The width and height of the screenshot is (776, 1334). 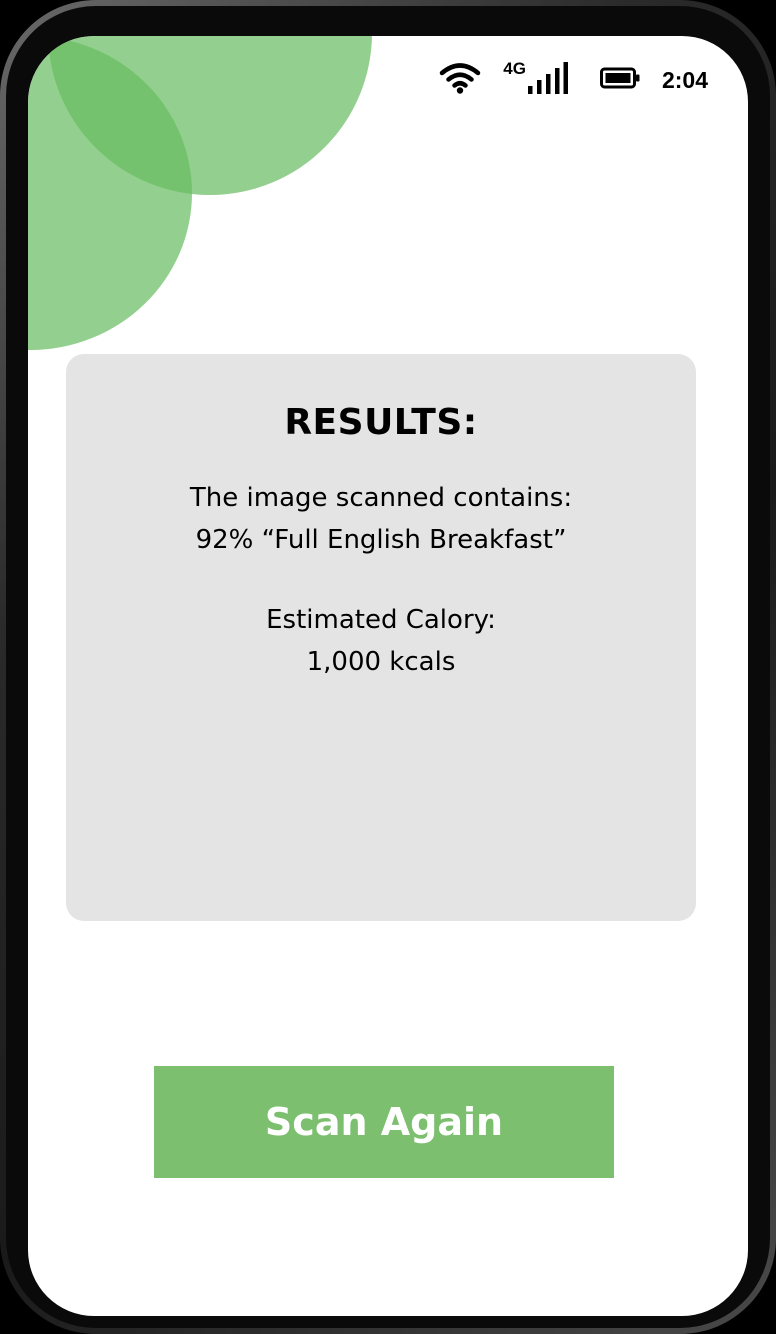 What do you see at coordinates (460, 80) in the screenshot?
I see `wifi-icon` at bounding box center [460, 80].